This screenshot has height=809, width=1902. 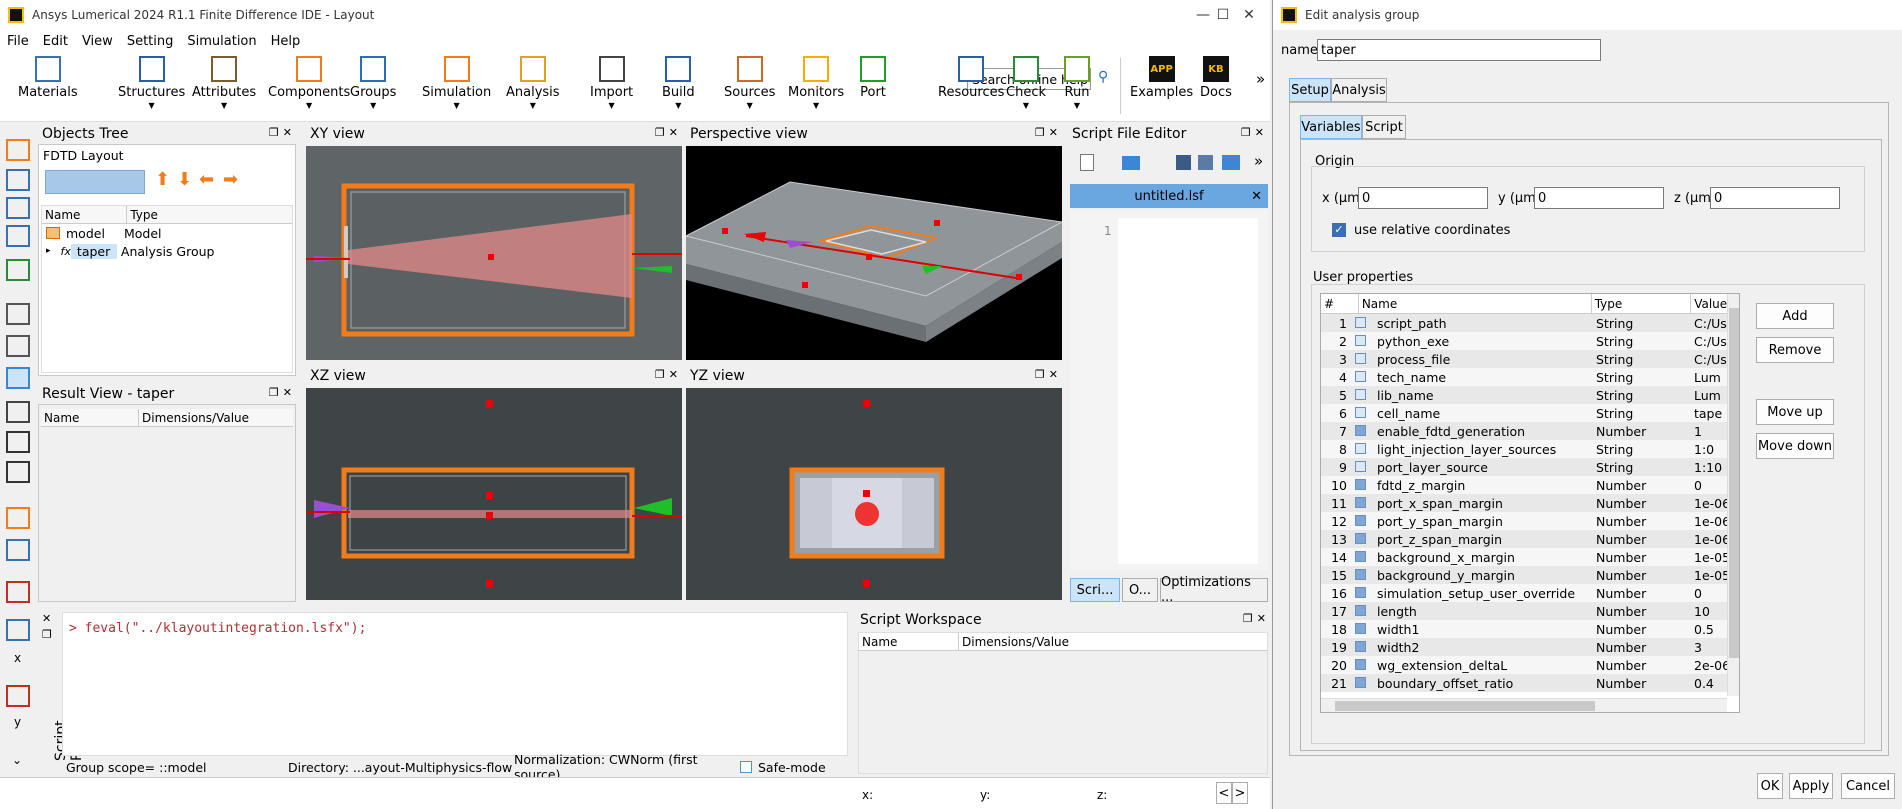 I want to click on search-icon: ⚲, so click(x=1103, y=77).